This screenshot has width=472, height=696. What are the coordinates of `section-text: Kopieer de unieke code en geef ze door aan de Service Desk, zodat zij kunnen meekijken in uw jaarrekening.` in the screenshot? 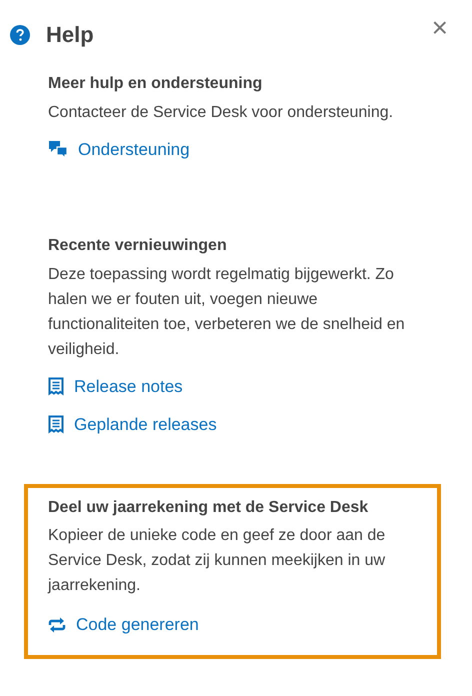 It's located at (217, 561).